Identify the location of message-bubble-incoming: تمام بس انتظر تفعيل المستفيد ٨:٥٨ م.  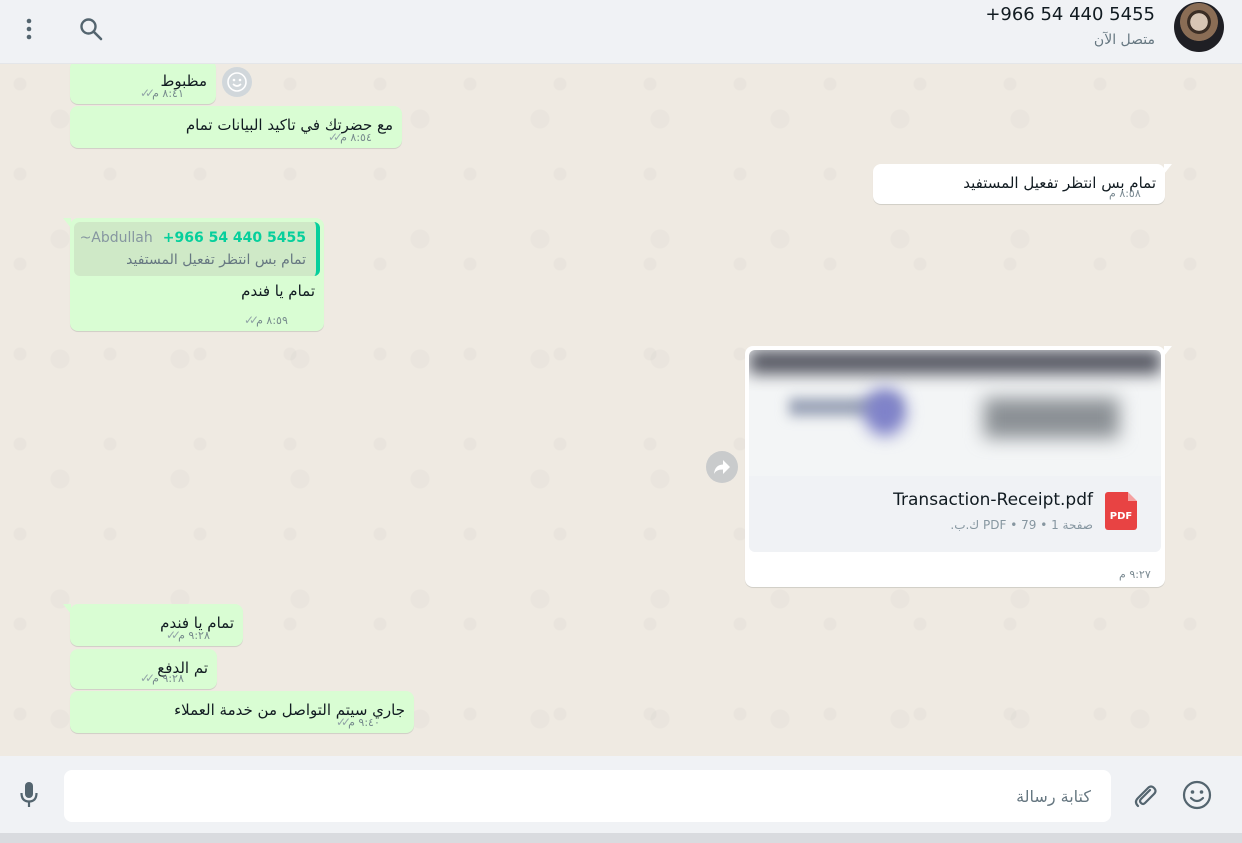
(1022, 184).